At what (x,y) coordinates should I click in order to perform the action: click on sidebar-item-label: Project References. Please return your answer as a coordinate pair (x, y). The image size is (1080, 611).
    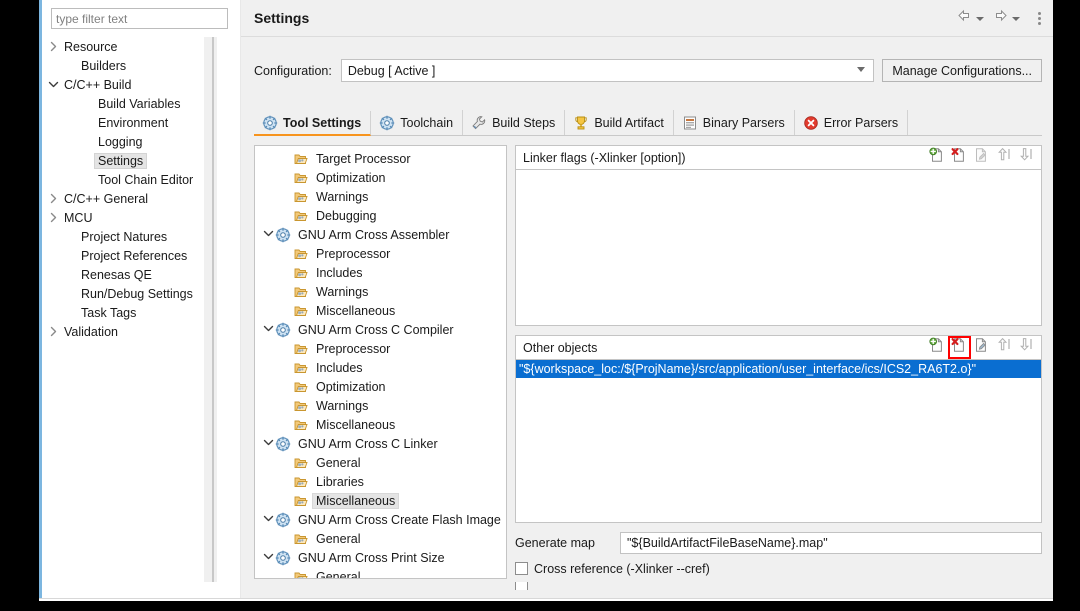
    Looking at the image, I should click on (134, 255).